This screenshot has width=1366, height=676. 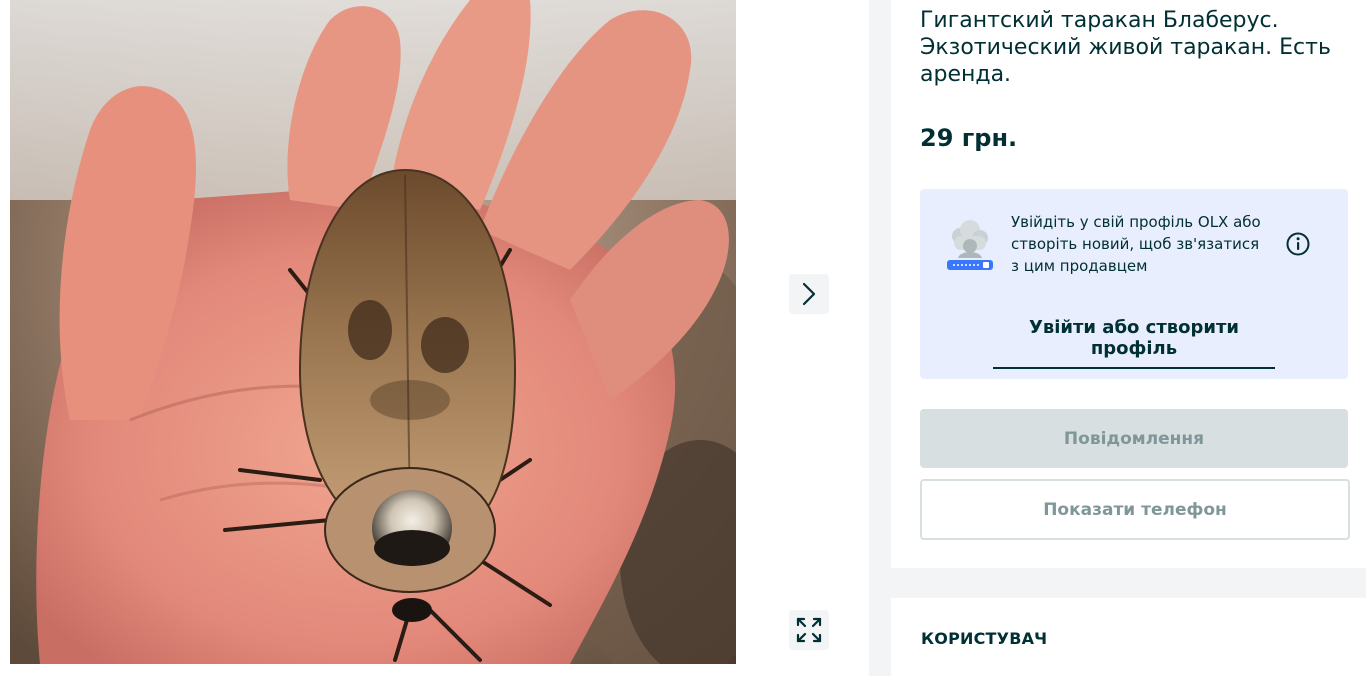 I want to click on seller-heading: КОРИСТУВАЧ, so click(x=984, y=638).